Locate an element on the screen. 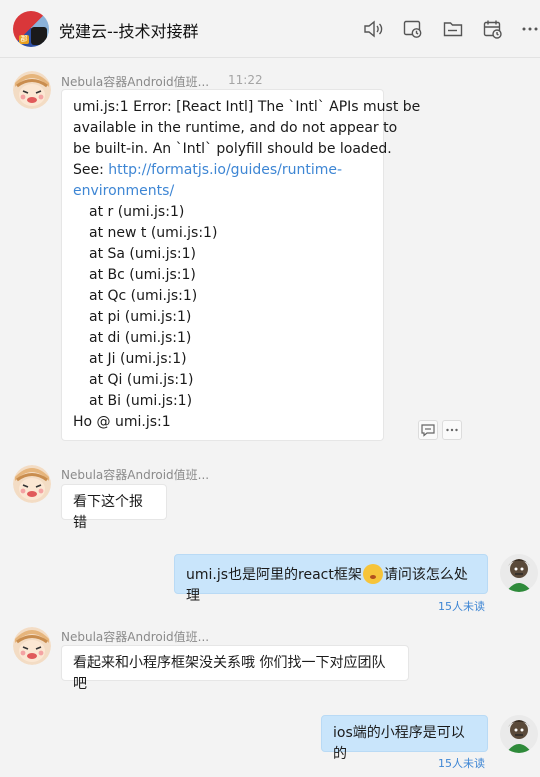  group-avatar: 郡 is located at coordinates (31, 29).